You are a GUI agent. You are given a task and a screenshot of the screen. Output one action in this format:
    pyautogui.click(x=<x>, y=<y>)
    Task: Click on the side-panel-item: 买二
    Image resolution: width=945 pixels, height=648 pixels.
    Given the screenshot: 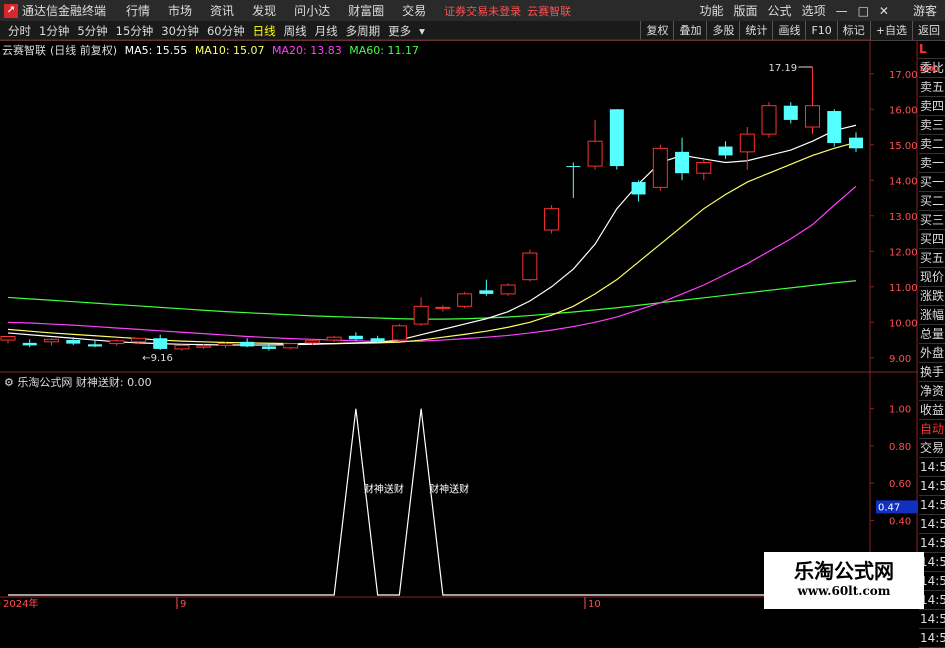 What is the action you would take?
    pyautogui.click(x=932, y=201)
    